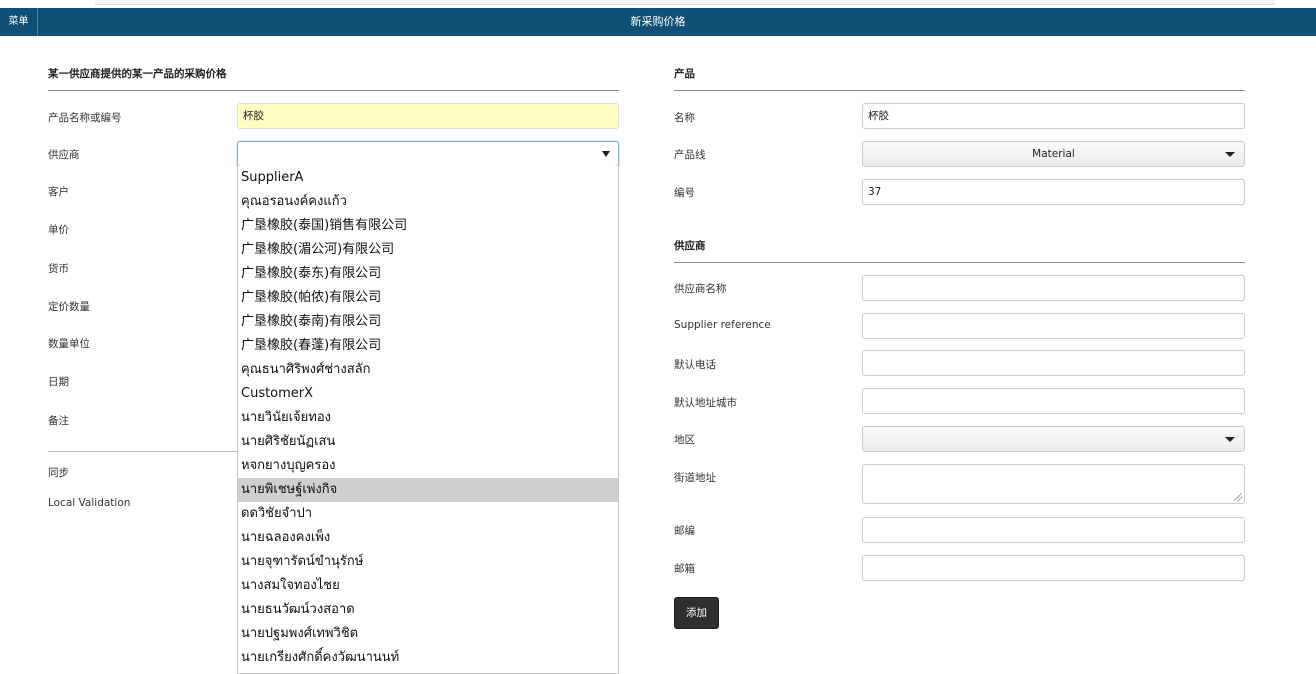 The image size is (1316, 674). Describe the element at coordinates (58, 382) in the screenshot. I see `date-label: 日期` at that location.